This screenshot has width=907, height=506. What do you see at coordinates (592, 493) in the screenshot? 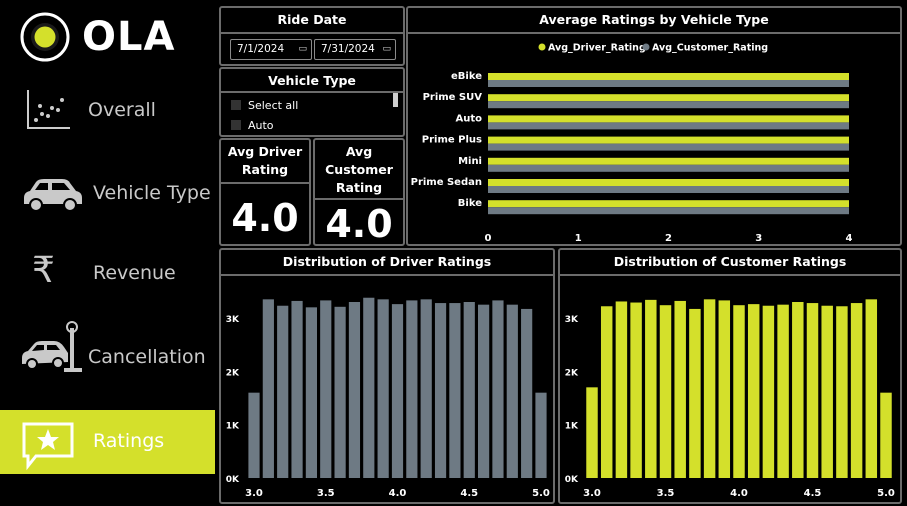
I see `x-tick-label: 3.0` at bounding box center [592, 493].